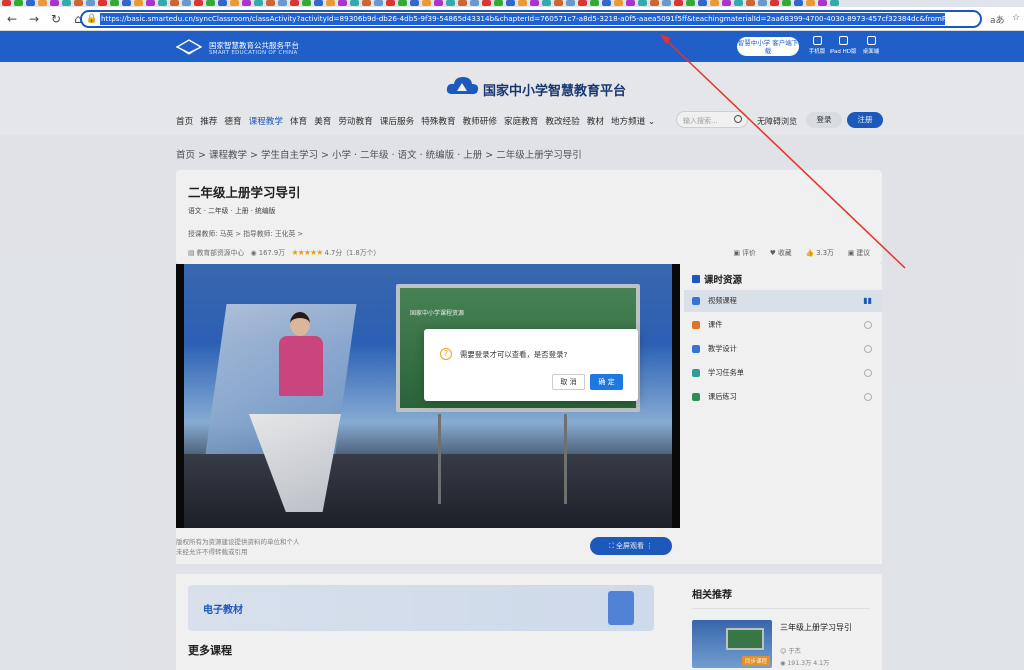 Image resolution: width=1024 pixels, height=670 pixels. Describe the element at coordinates (606, 382) in the screenshot. I see `confirm-button: 确 定` at that location.